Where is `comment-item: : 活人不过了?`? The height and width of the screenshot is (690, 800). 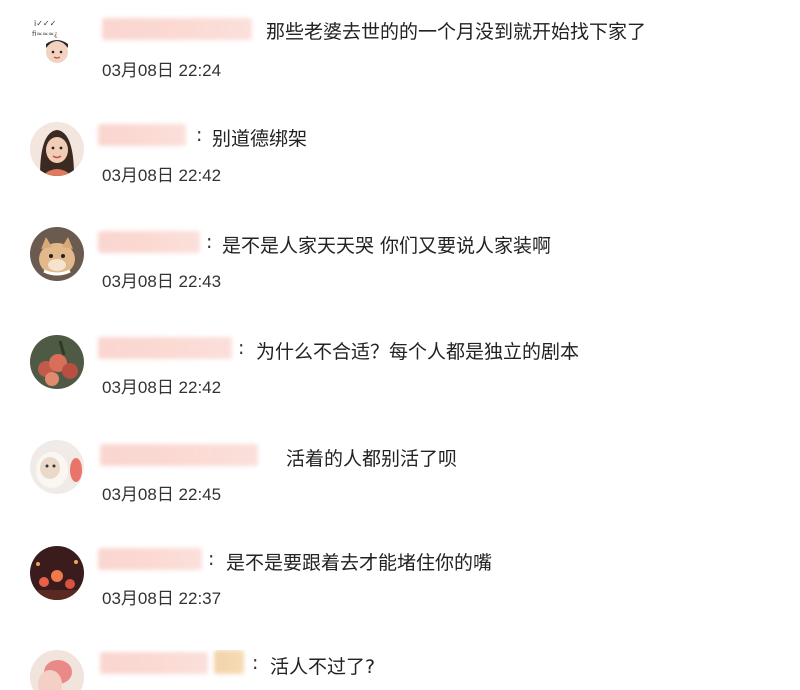
comment-item: : 活人不过了? is located at coordinates (400, 670).